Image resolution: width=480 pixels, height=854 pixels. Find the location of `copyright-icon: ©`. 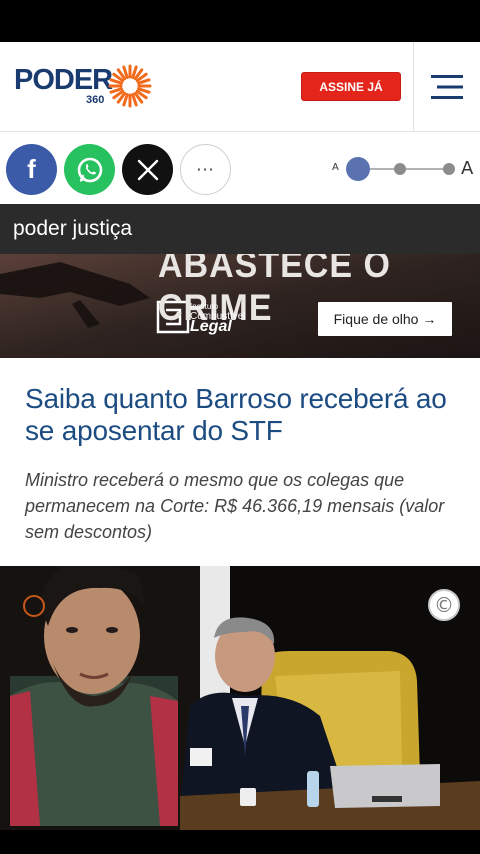

copyright-icon: © is located at coordinates (444, 605).